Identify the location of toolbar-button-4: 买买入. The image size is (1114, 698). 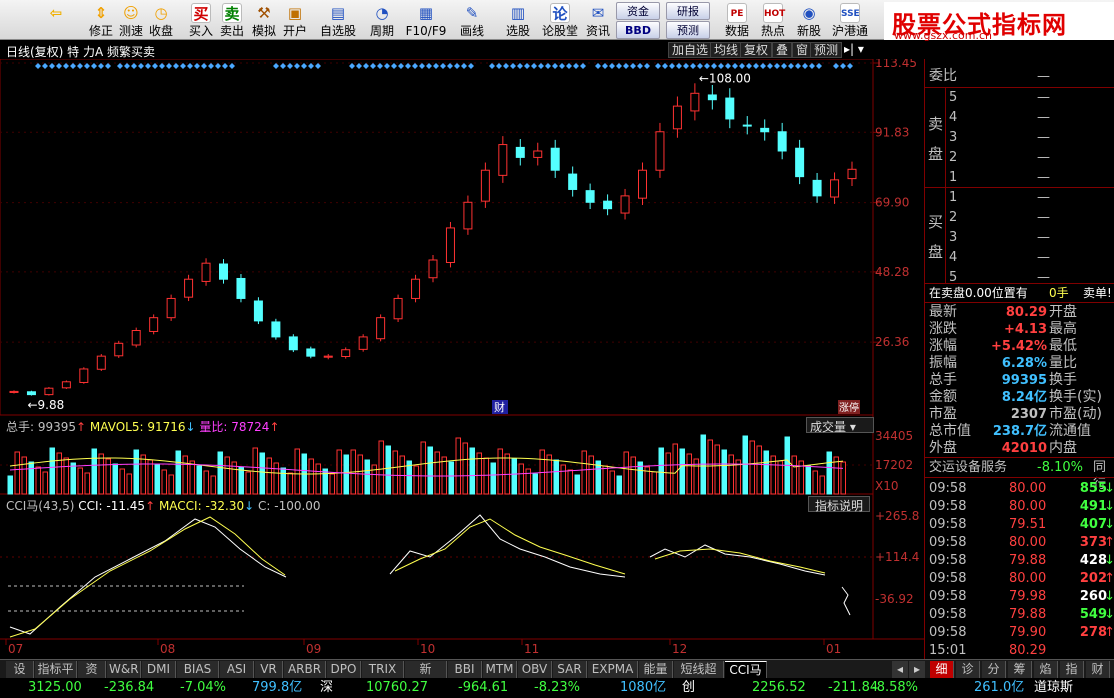
(201, 20).